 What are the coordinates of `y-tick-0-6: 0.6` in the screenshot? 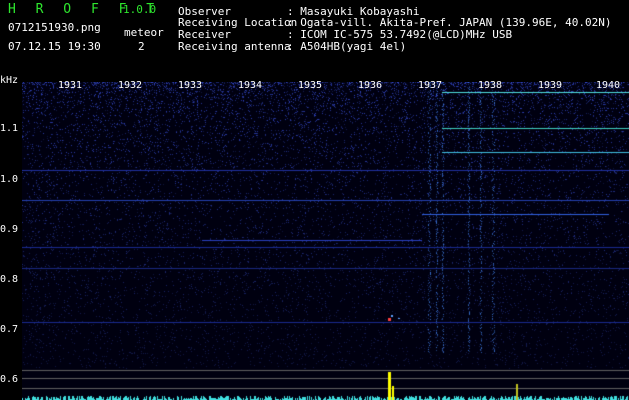 It's located at (9, 379).